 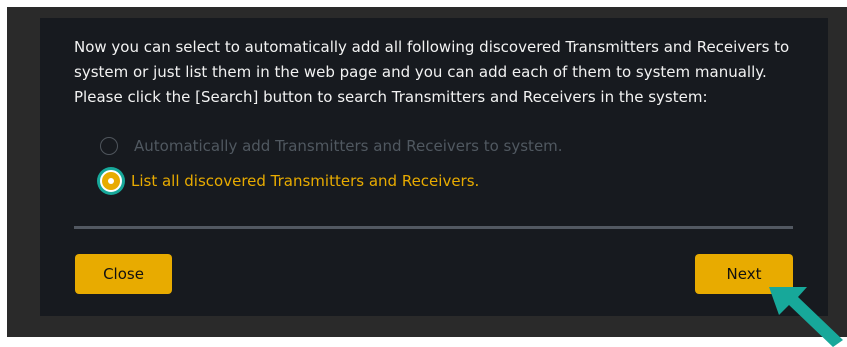 I want to click on close-button: Close, so click(x=123, y=274).